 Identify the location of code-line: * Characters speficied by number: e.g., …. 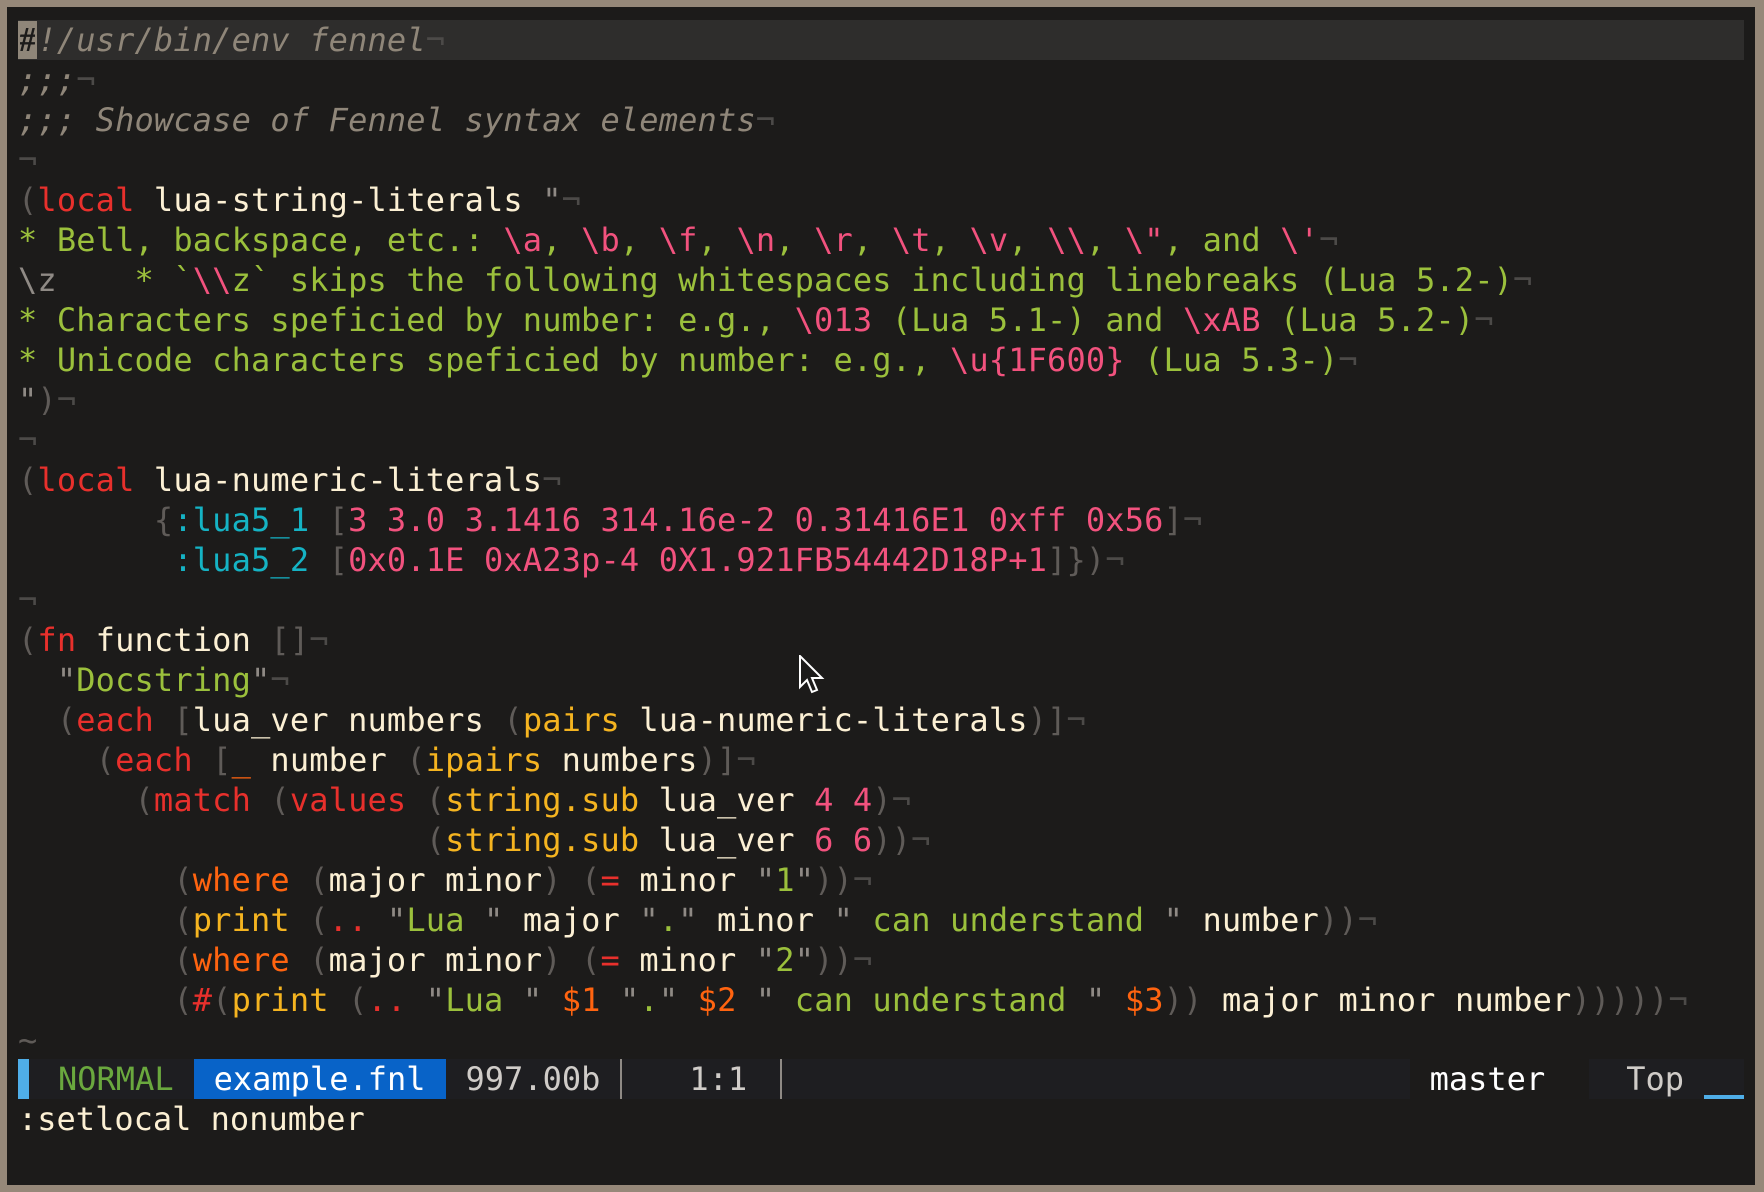
(881, 320).